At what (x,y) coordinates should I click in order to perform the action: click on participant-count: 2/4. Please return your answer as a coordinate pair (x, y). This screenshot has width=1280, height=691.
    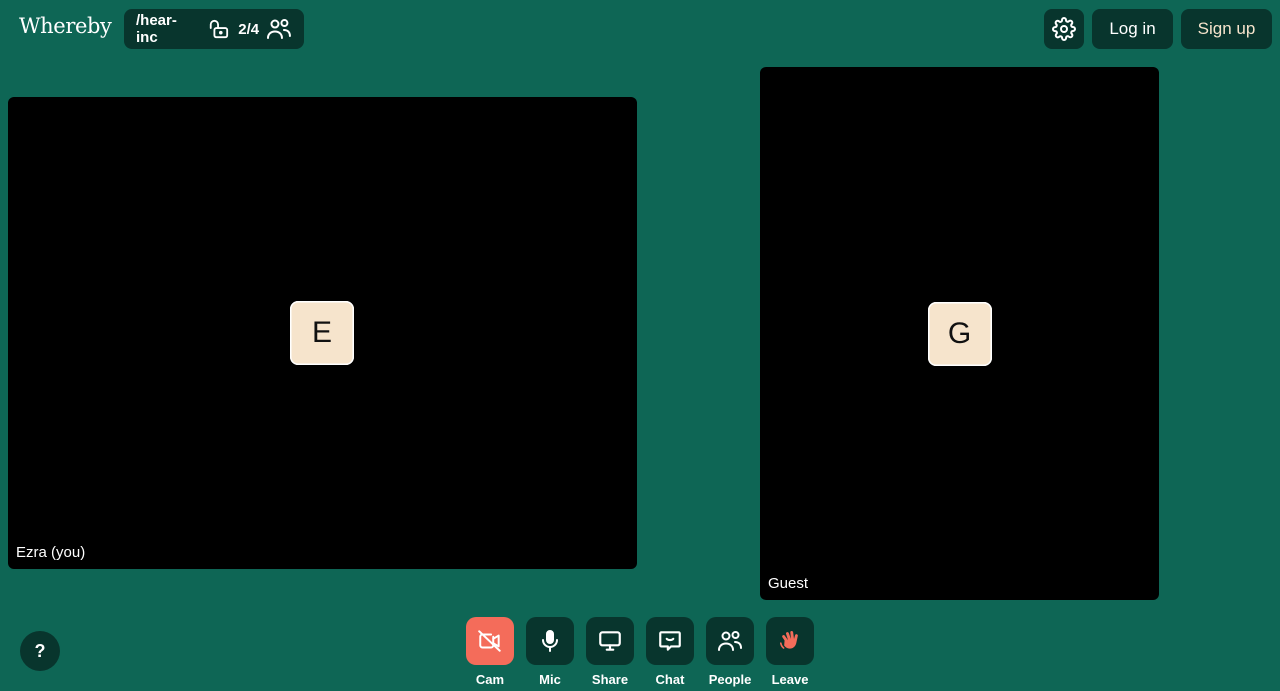
    Looking at the image, I should click on (249, 29).